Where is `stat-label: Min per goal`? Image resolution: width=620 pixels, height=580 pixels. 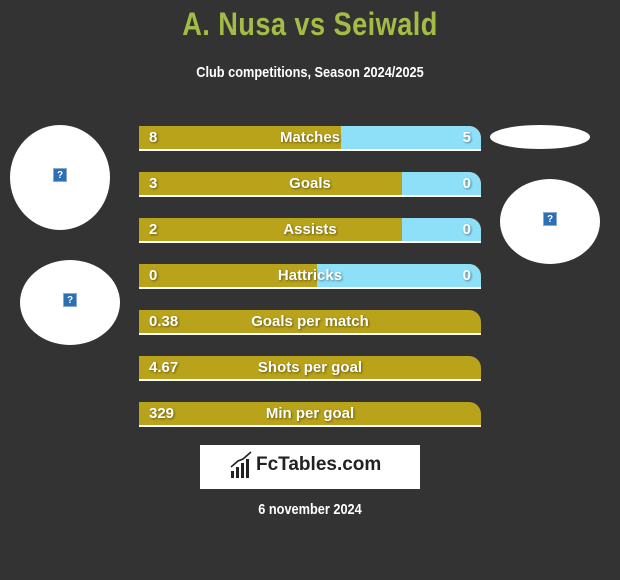
stat-label: Min per goal is located at coordinates (310, 413).